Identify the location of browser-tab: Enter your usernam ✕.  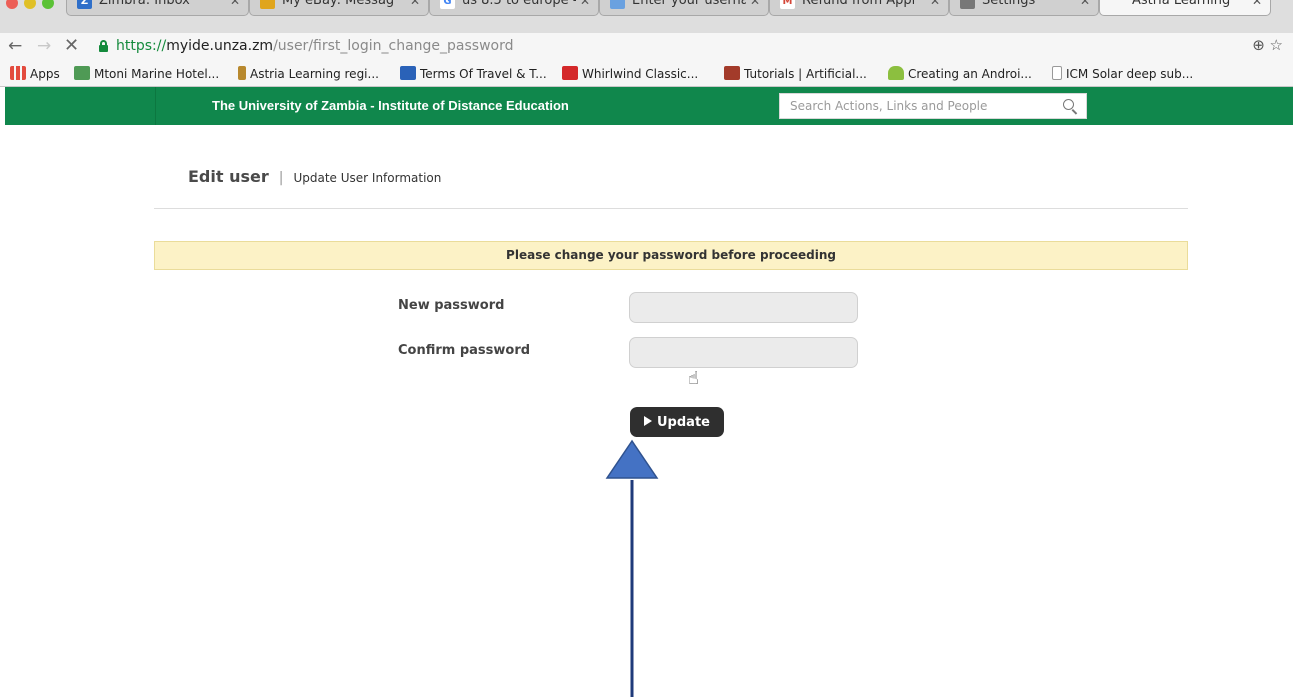
(684, 8).